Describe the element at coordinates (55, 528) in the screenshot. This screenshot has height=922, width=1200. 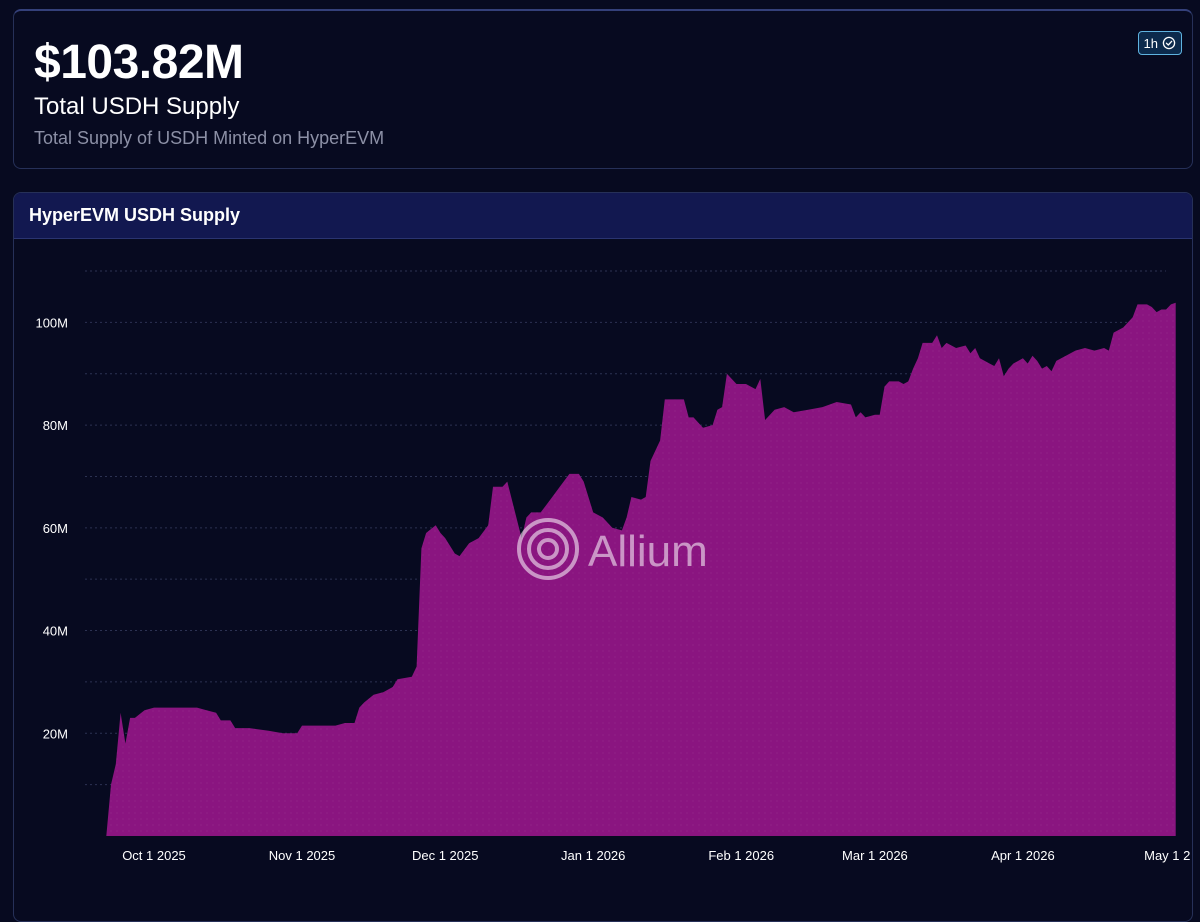
I see `y-tick-label: 60M` at that location.